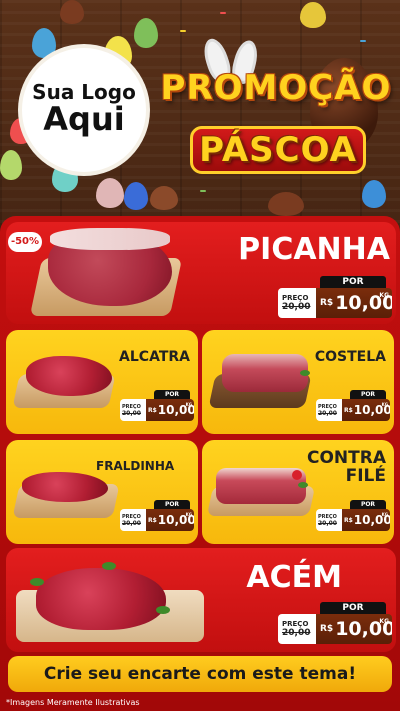 Image resolution: width=400 pixels, height=711 pixels. What do you see at coordinates (65, 487) in the screenshot?
I see `fraldinha-meat-image` at bounding box center [65, 487].